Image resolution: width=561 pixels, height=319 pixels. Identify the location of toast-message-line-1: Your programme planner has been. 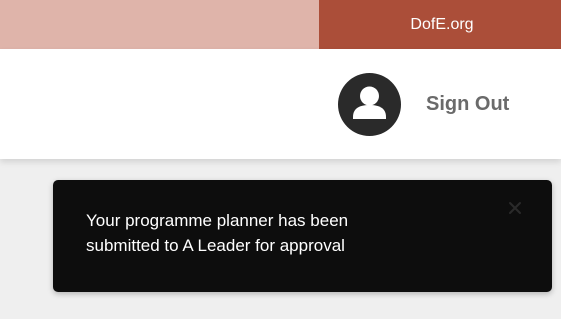
(217, 220).